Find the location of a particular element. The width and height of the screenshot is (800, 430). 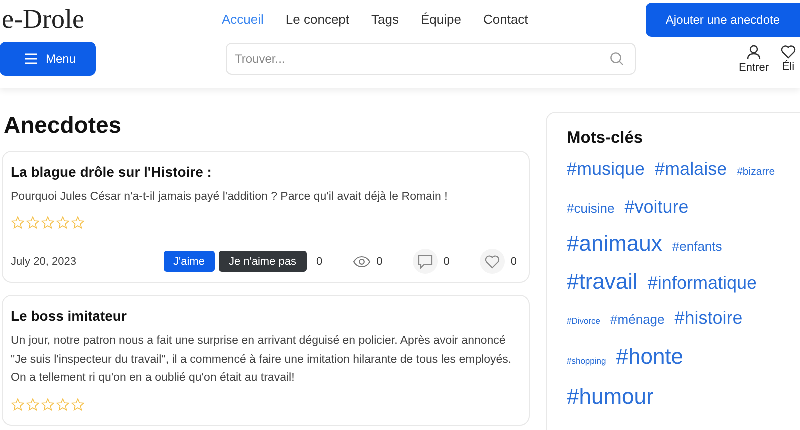

eye-icon is located at coordinates (361, 262).